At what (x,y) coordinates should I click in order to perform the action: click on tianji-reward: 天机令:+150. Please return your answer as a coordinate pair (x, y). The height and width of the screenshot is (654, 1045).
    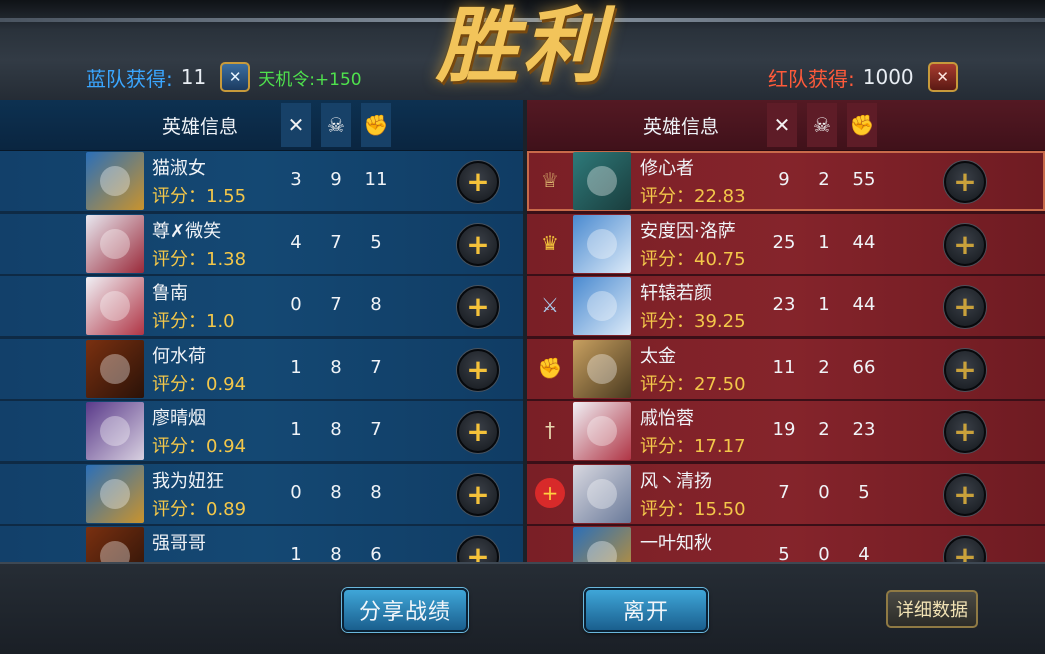
    Looking at the image, I should click on (310, 79).